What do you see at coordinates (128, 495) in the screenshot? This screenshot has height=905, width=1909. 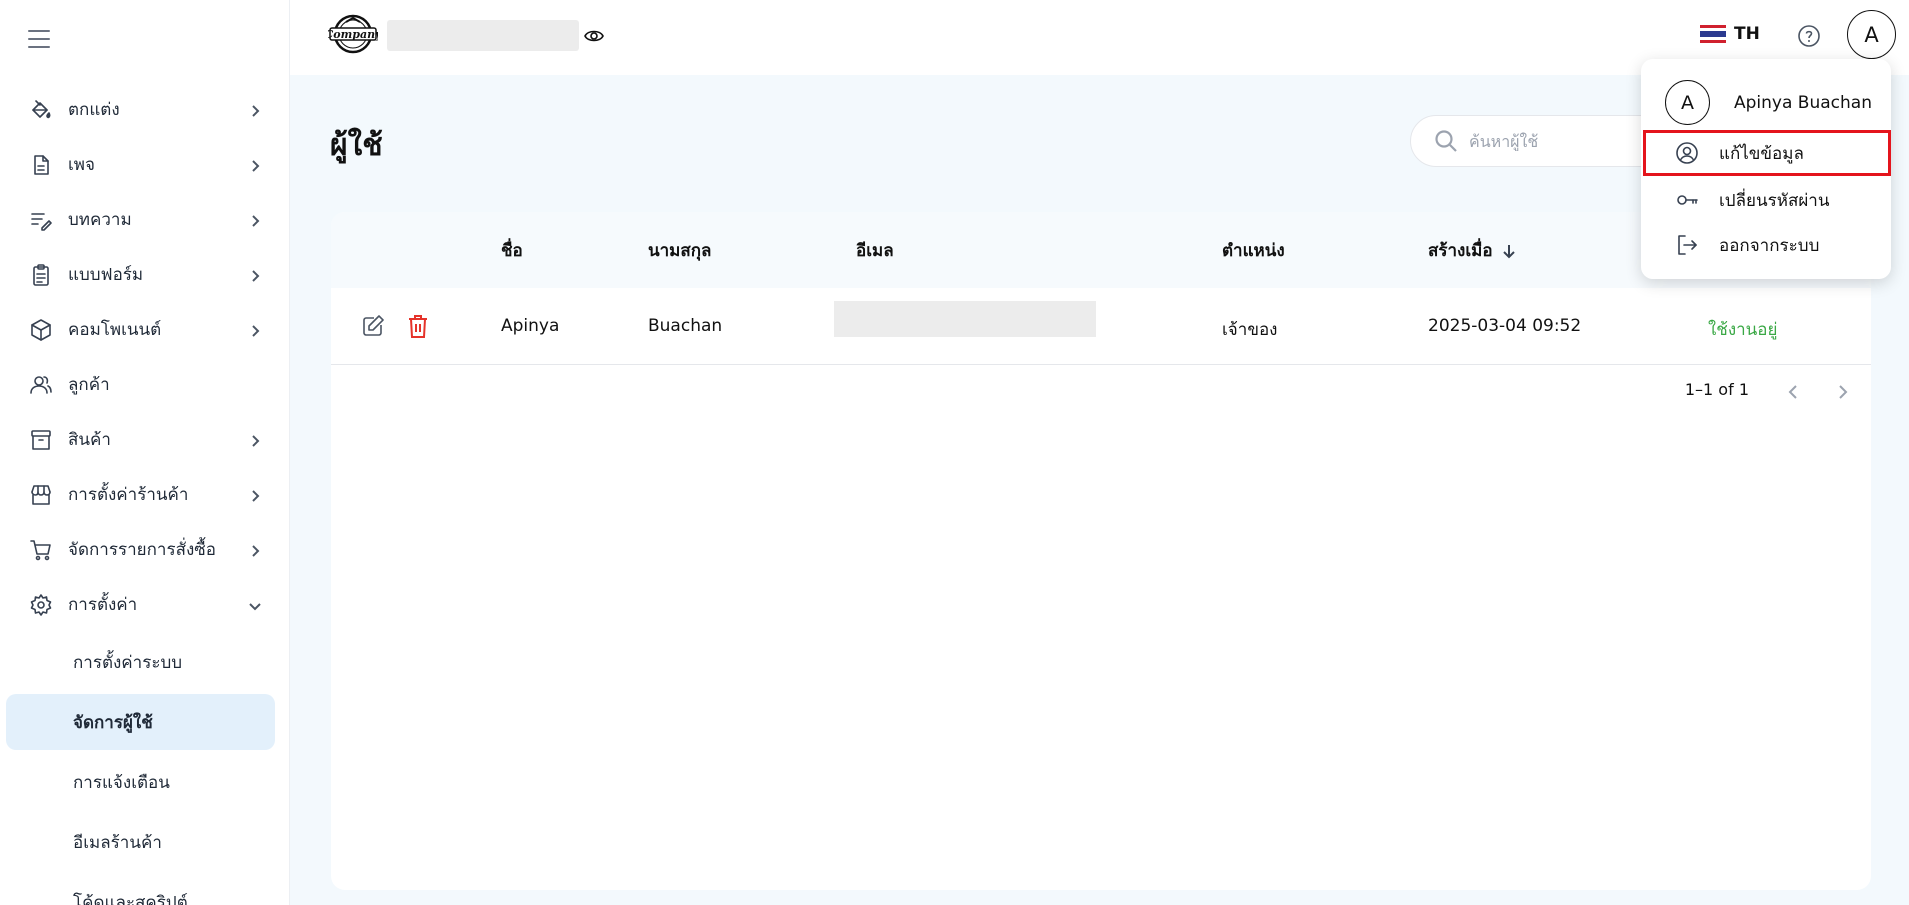 I see `sidebar-item-label: การตั้งค่าร้านค้า` at bounding box center [128, 495].